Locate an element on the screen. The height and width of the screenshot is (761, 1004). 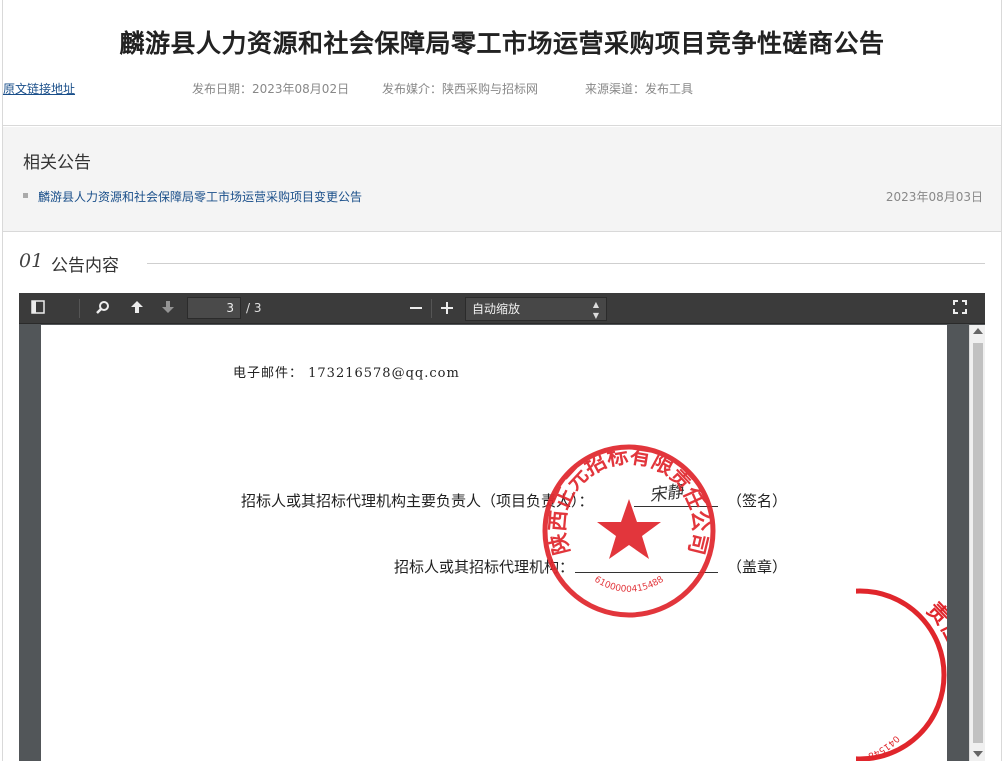
search-icon is located at coordinates (103, 309).